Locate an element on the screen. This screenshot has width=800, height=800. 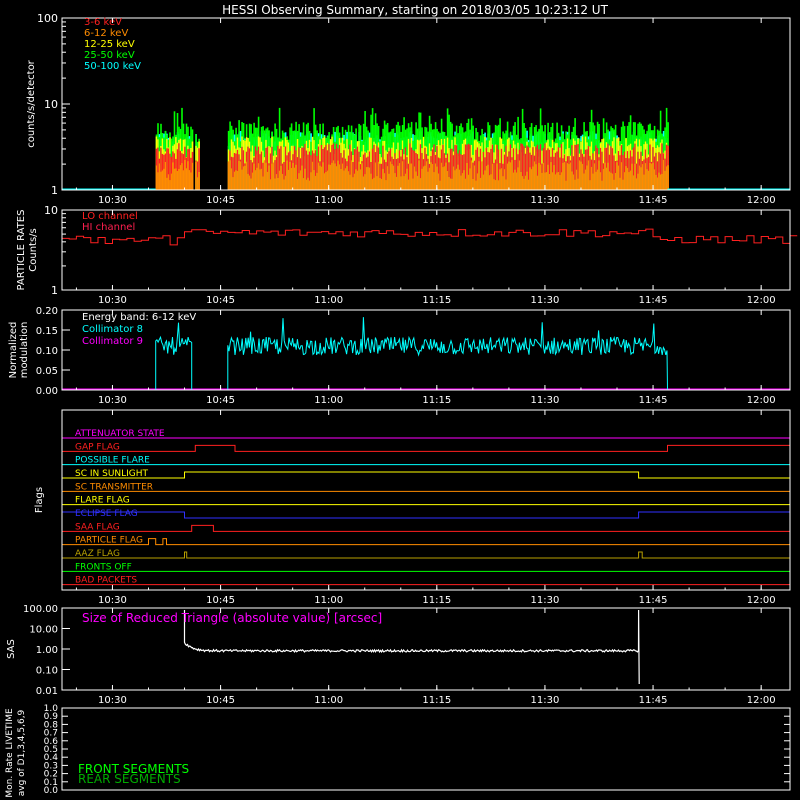
flags-label-possible-flare: POSSIBLE FLARE is located at coordinates (112, 461).